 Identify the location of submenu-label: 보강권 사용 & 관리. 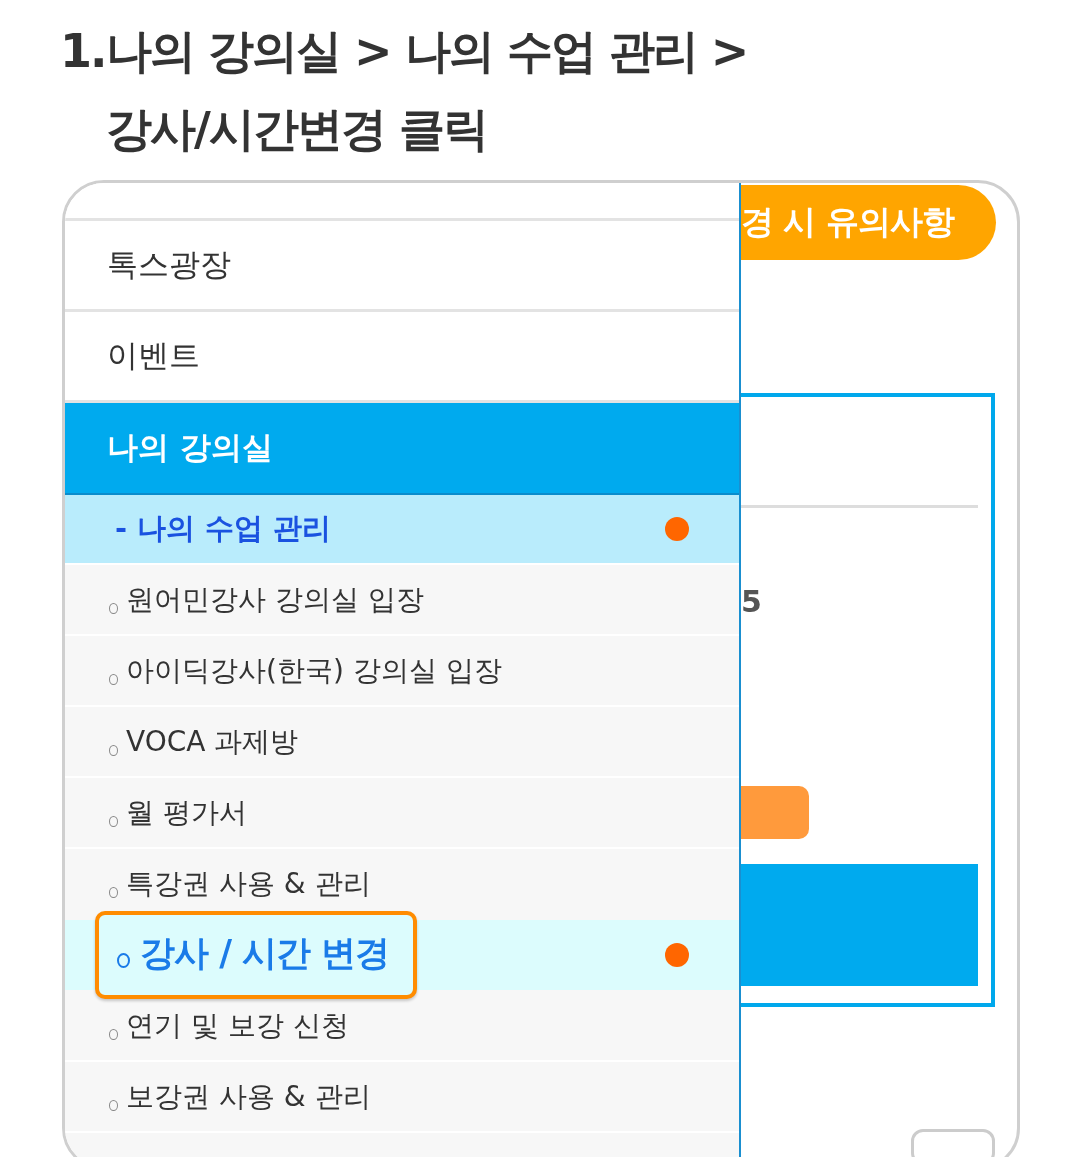
(248, 1096).